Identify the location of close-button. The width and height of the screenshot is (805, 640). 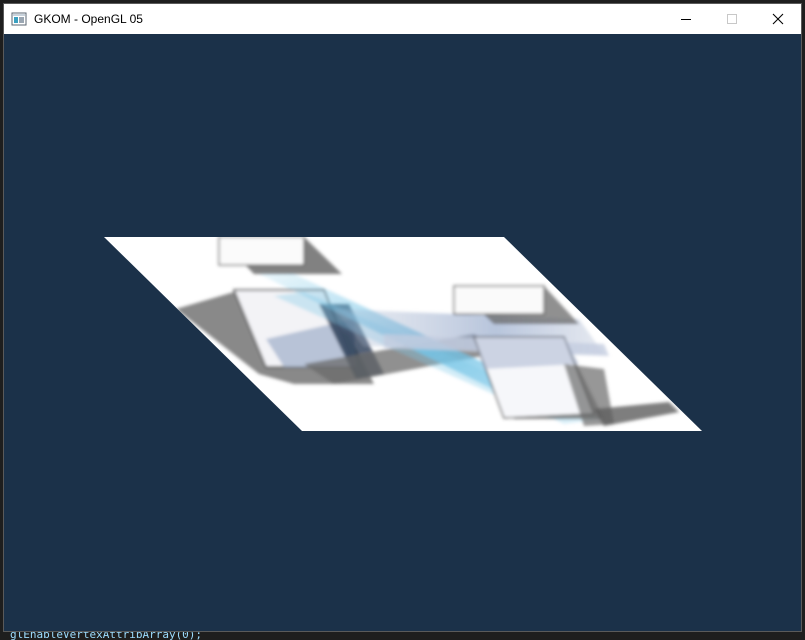
(778, 19).